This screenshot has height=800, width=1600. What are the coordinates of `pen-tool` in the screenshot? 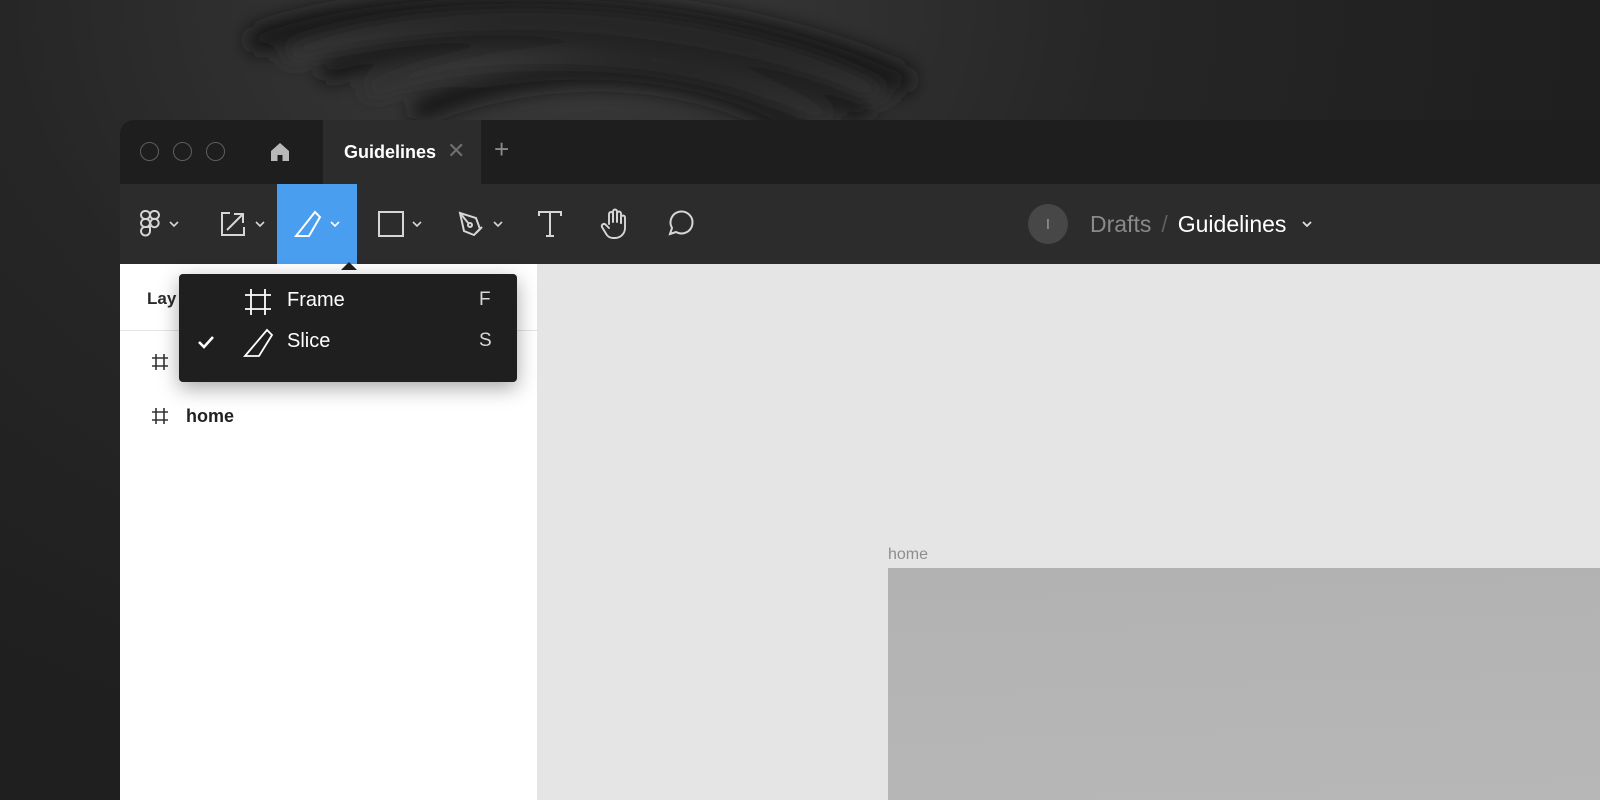 It's located at (480, 224).